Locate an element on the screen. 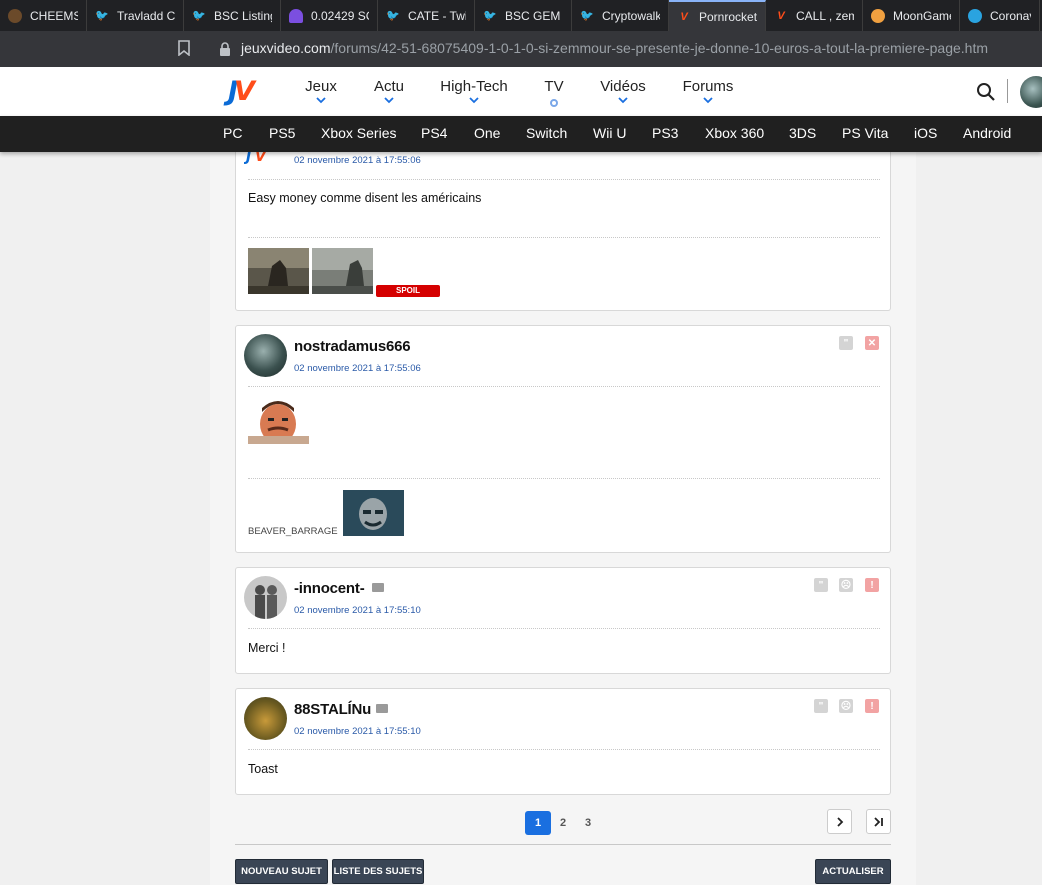 The height and width of the screenshot is (885, 1042). last-page-button is located at coordinates (878, 821).